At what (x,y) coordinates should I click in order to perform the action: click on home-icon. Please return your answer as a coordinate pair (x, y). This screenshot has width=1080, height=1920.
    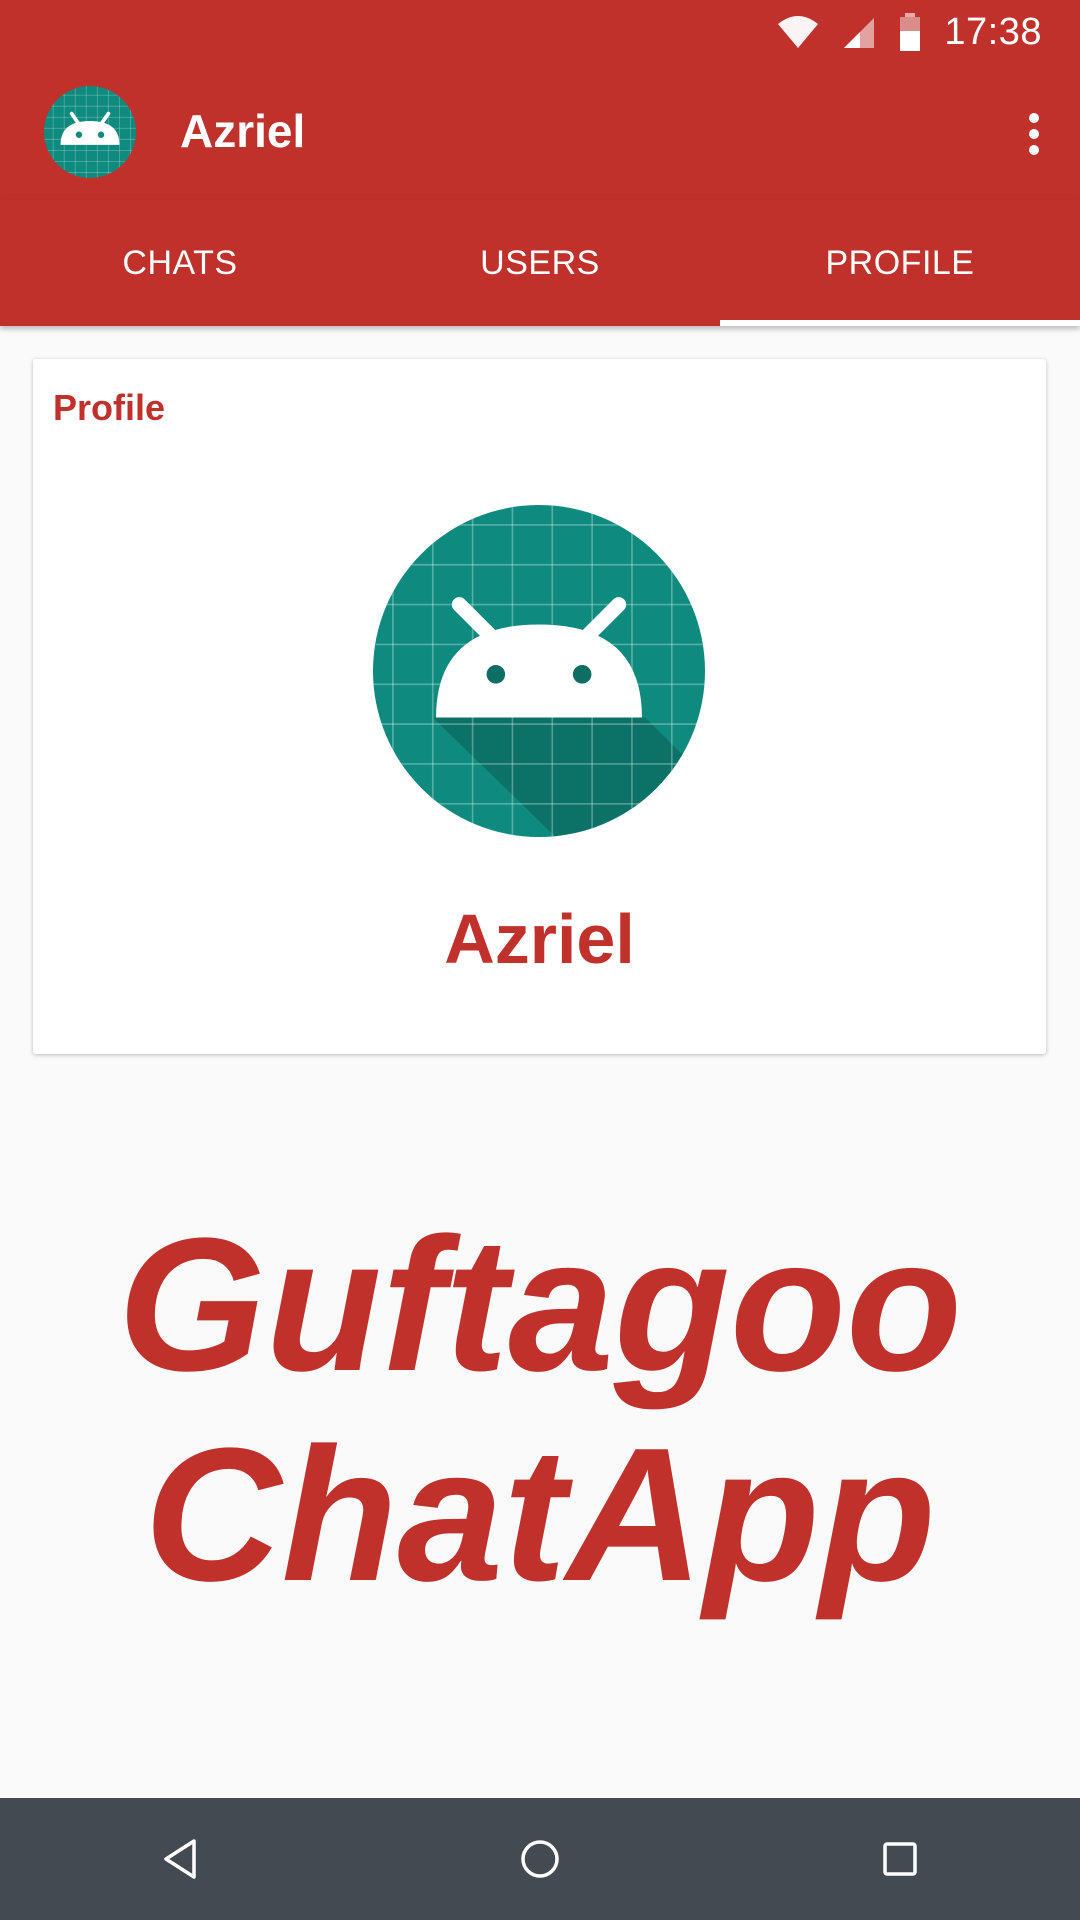
    Looking at the image, I should click on (540, 1859).